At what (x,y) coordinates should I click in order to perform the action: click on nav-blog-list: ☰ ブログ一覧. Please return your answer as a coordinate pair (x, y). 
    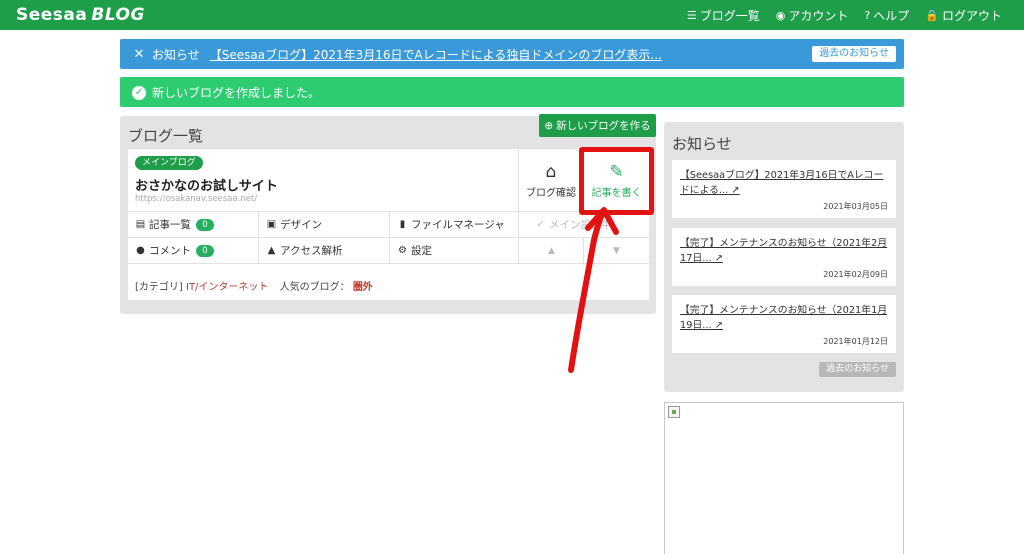
    Looking at the image, I should click on (723, 15).